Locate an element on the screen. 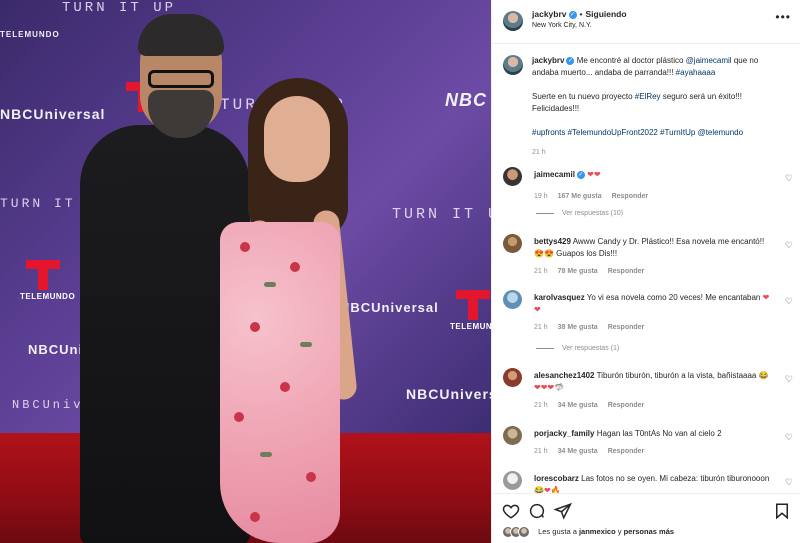 The height and width of the screenshot is (543, 800). view-replies-button: Ver respuestas (1) is located at coordinates (577, 348).